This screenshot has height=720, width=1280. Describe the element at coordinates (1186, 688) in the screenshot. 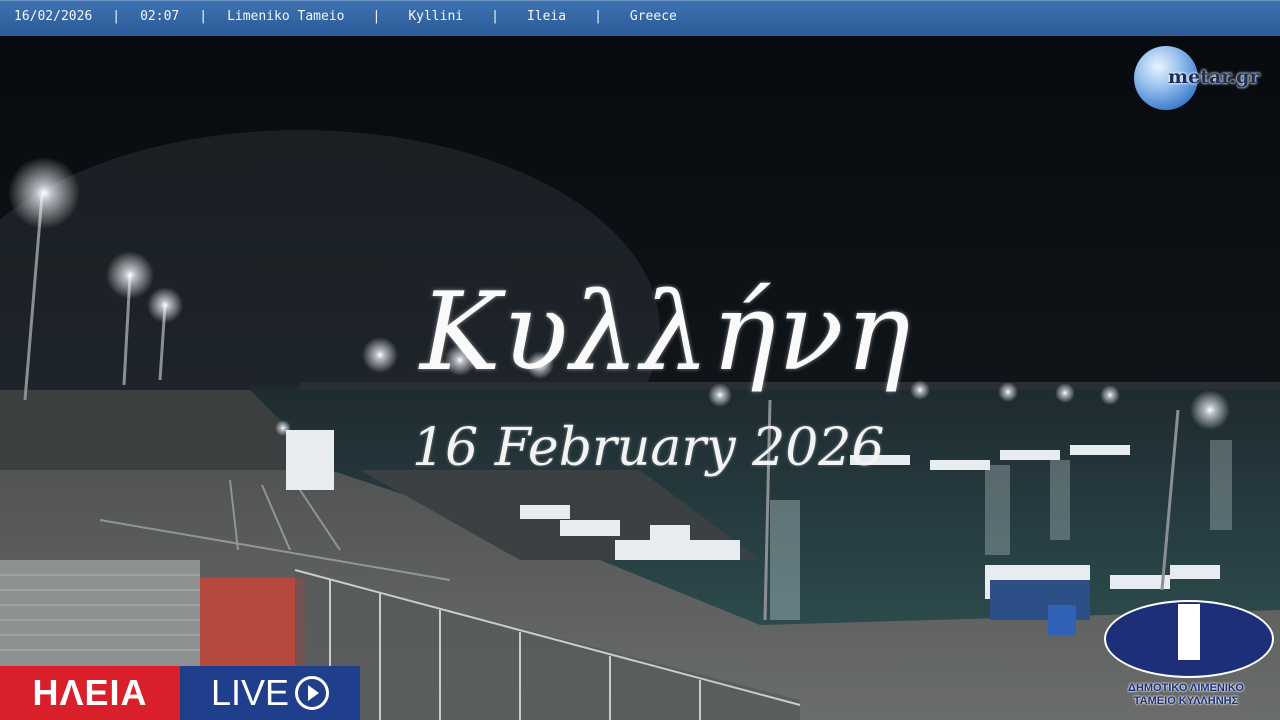

I see `port-logo-line1: ΔΗΜΟΤΙΚΟ ΛΙΜΕΝΙΚΟ` at that location.